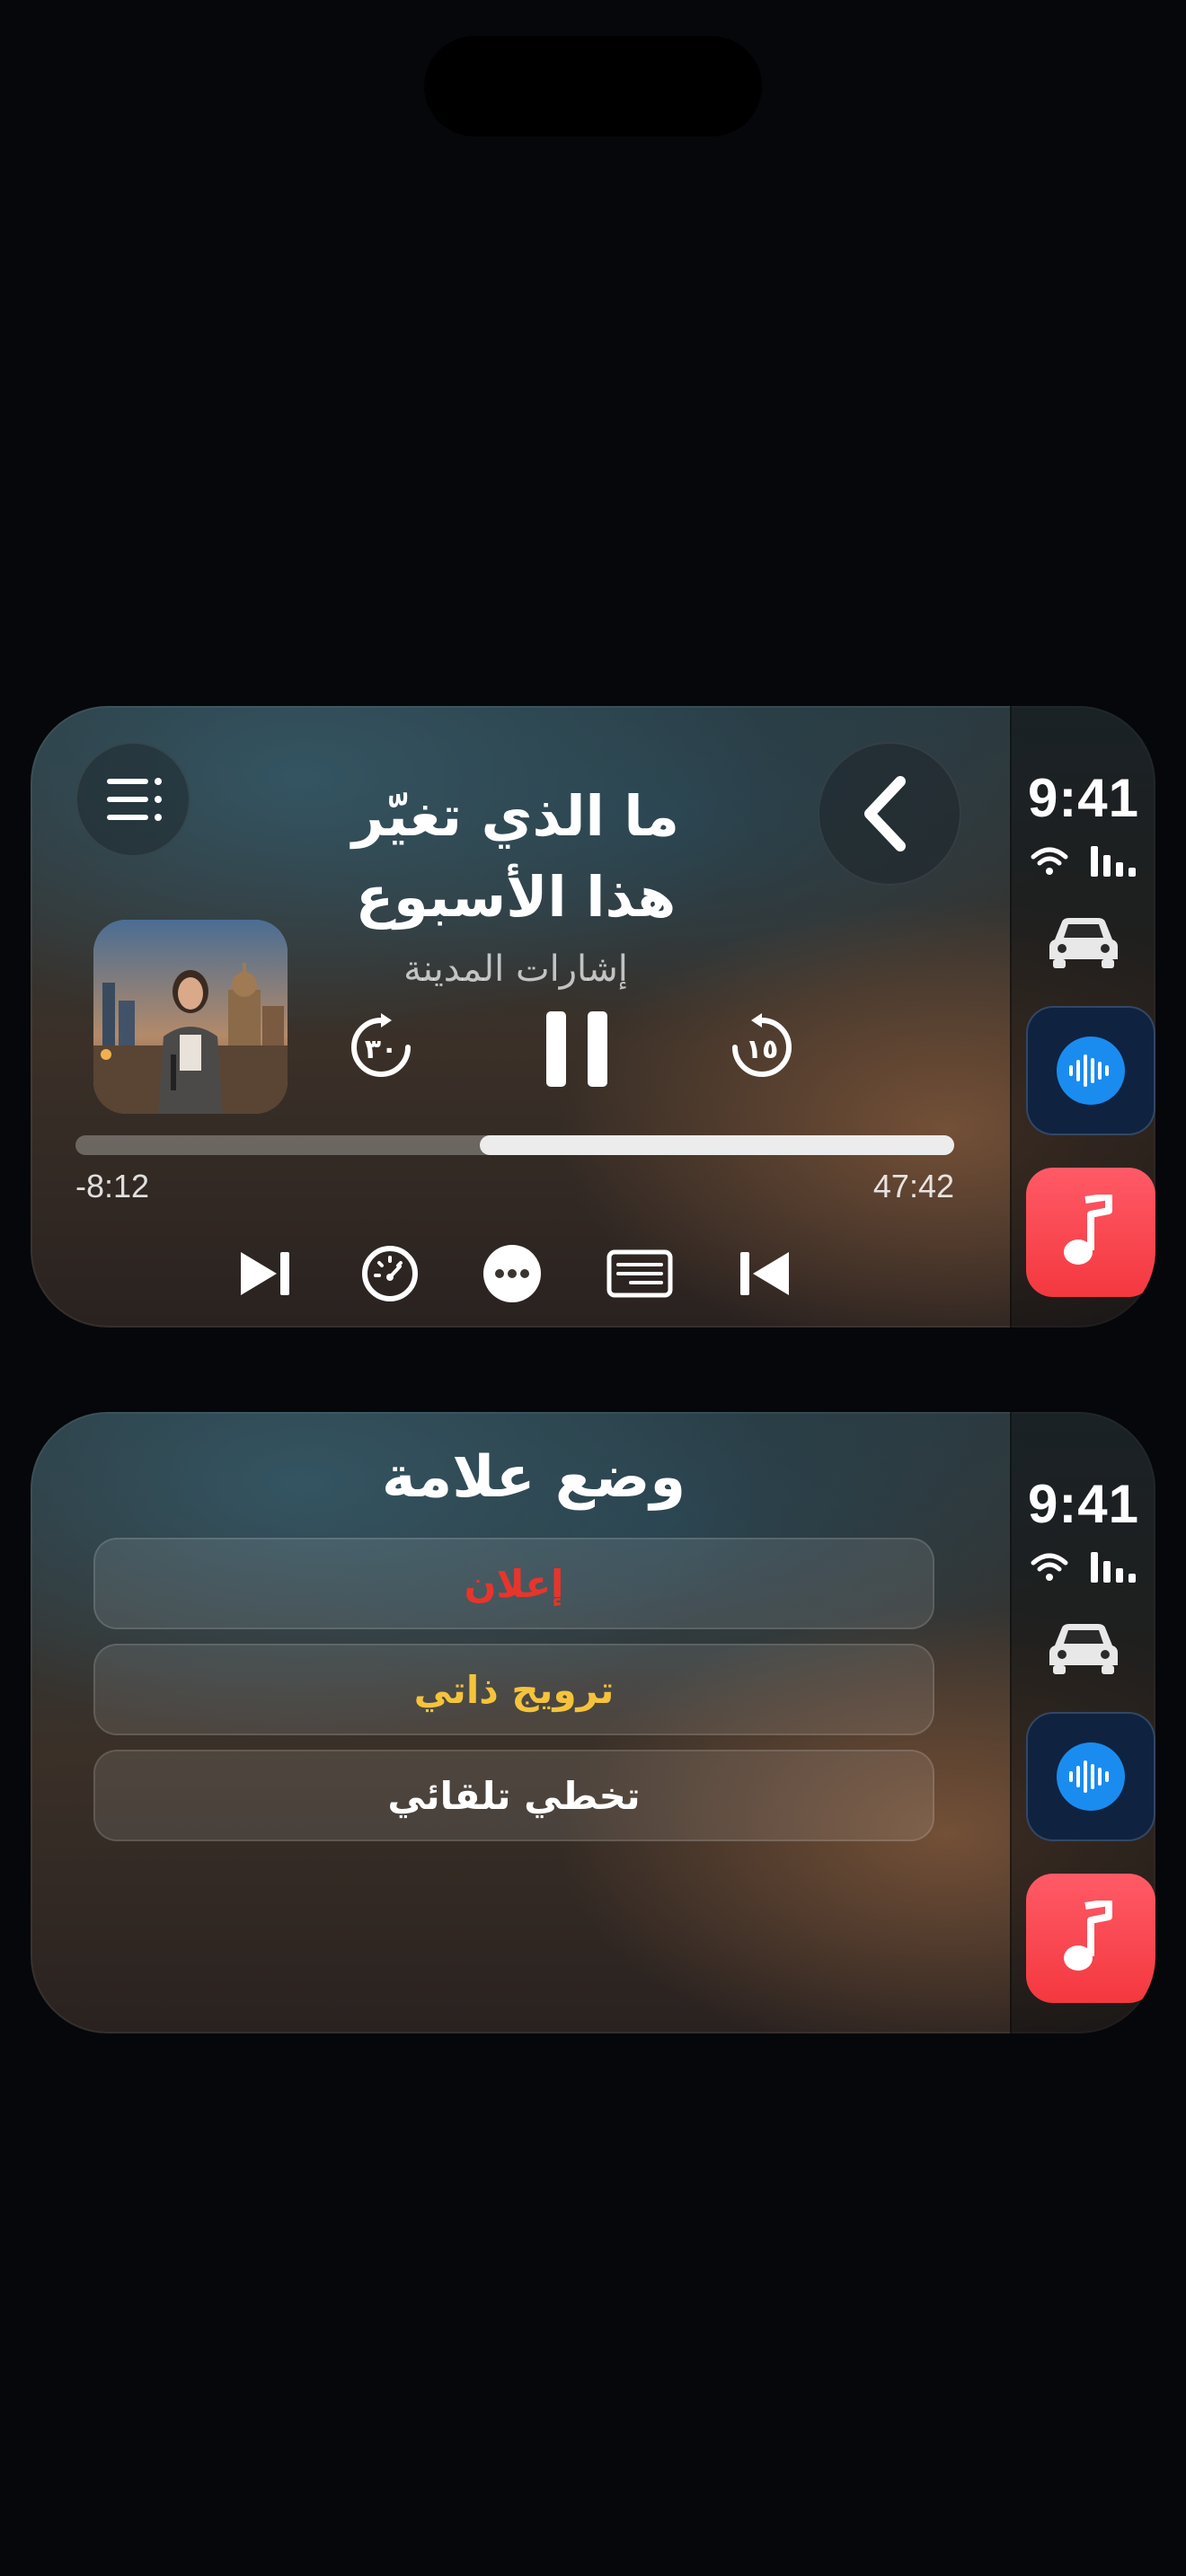 The height and width of the screenshot is (2576, 1186). I want to click on mark-option-label: إعلان, so click(514, 1583).